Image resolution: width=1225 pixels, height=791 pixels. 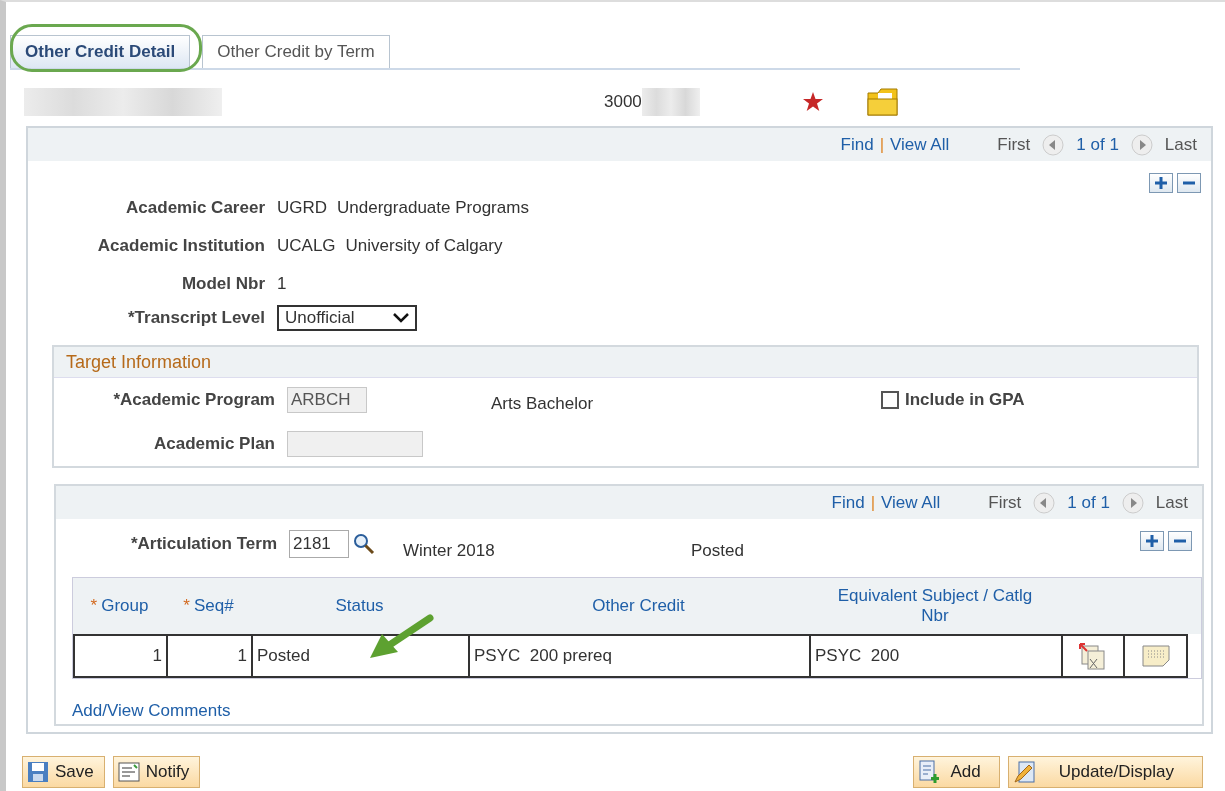 What do you see at coordinates (156, 772) in the screenshot?
I see `toolbar-button: Notify` at bounding box center [156, 772].